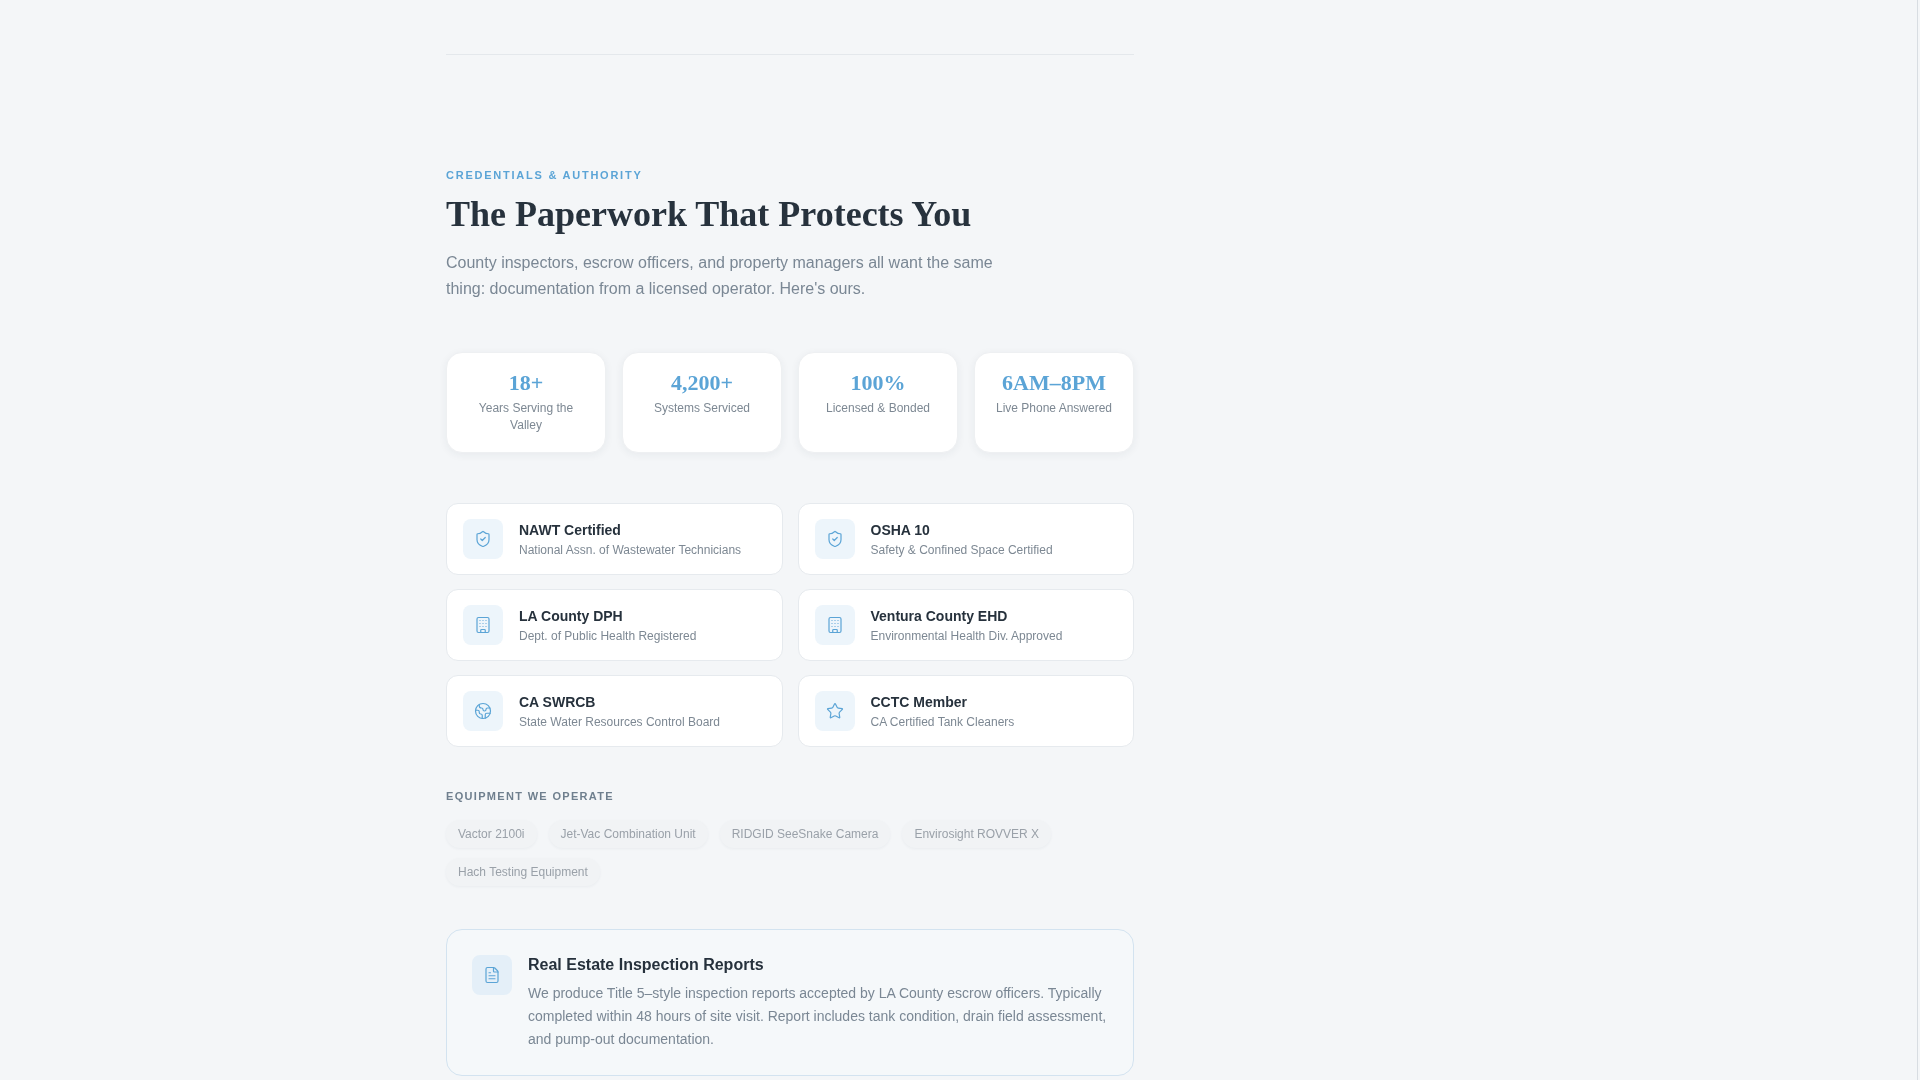  Describe the element at coordinates (630, 549) in the screenshot. I see `credential-subtitle: National Assn. of Wastewater Technicians` at that location.